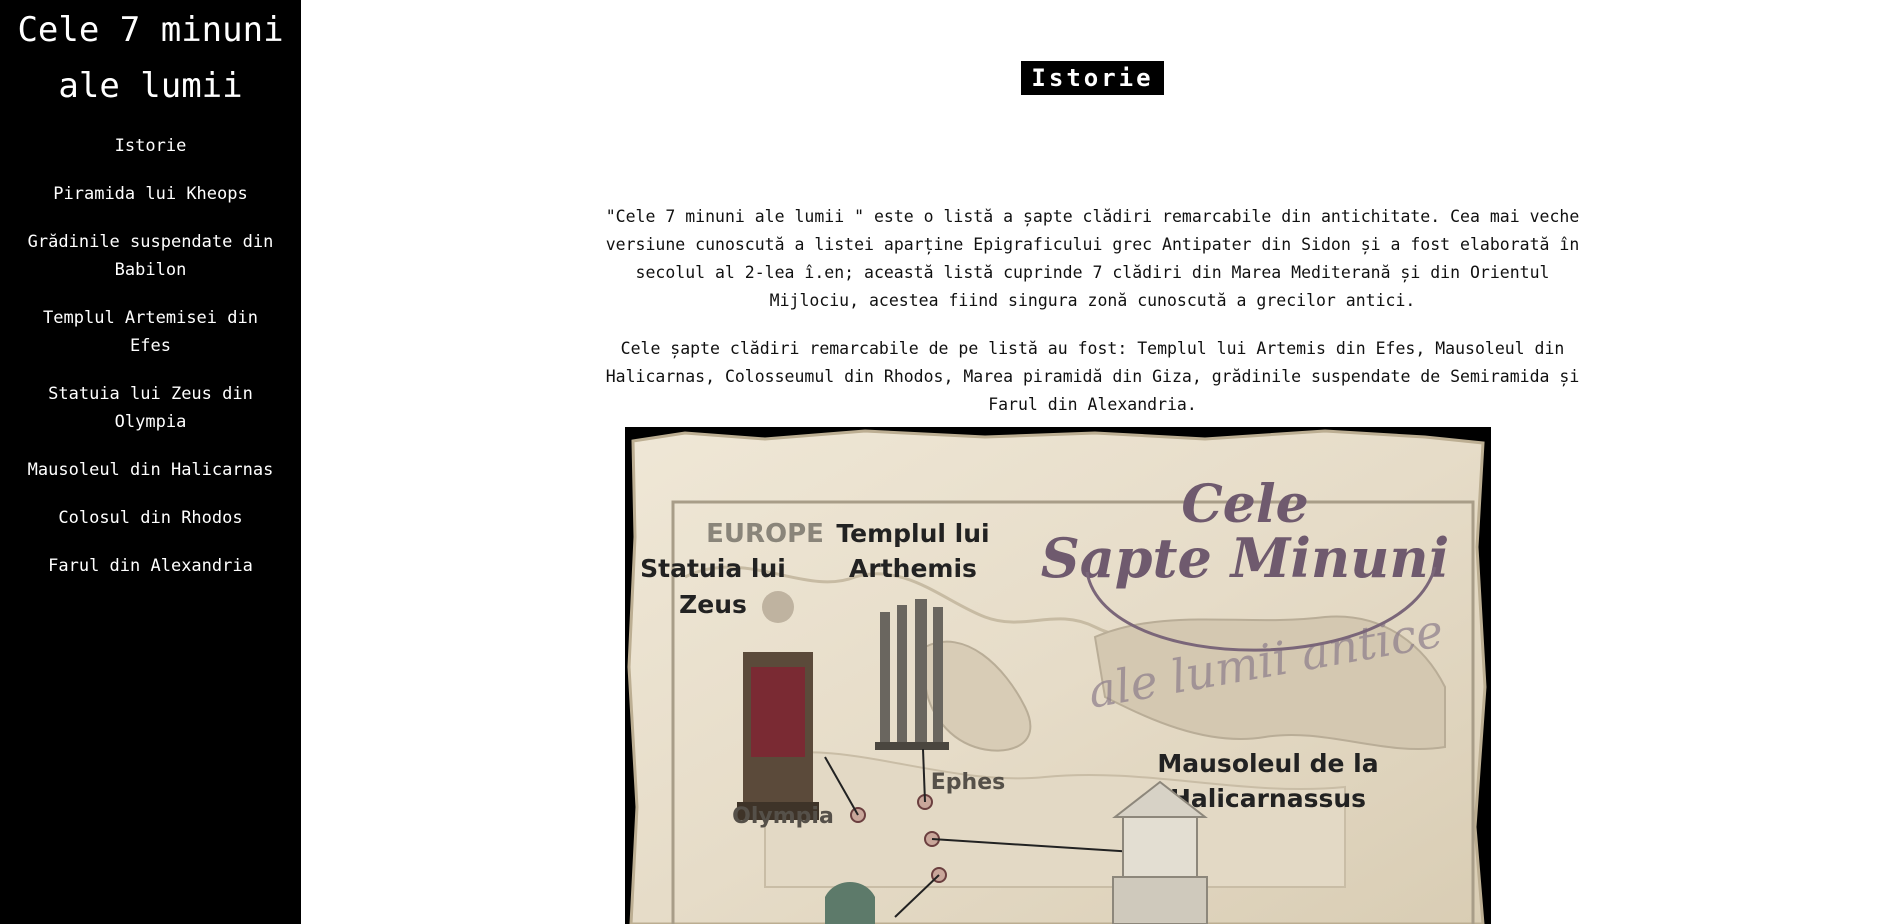 The height and width of the screenshot is (924, 1884). Describe the element at coordinates (150, 146) in the screenshot. I see `sidebar-item-istorie: Istorie` at that location.